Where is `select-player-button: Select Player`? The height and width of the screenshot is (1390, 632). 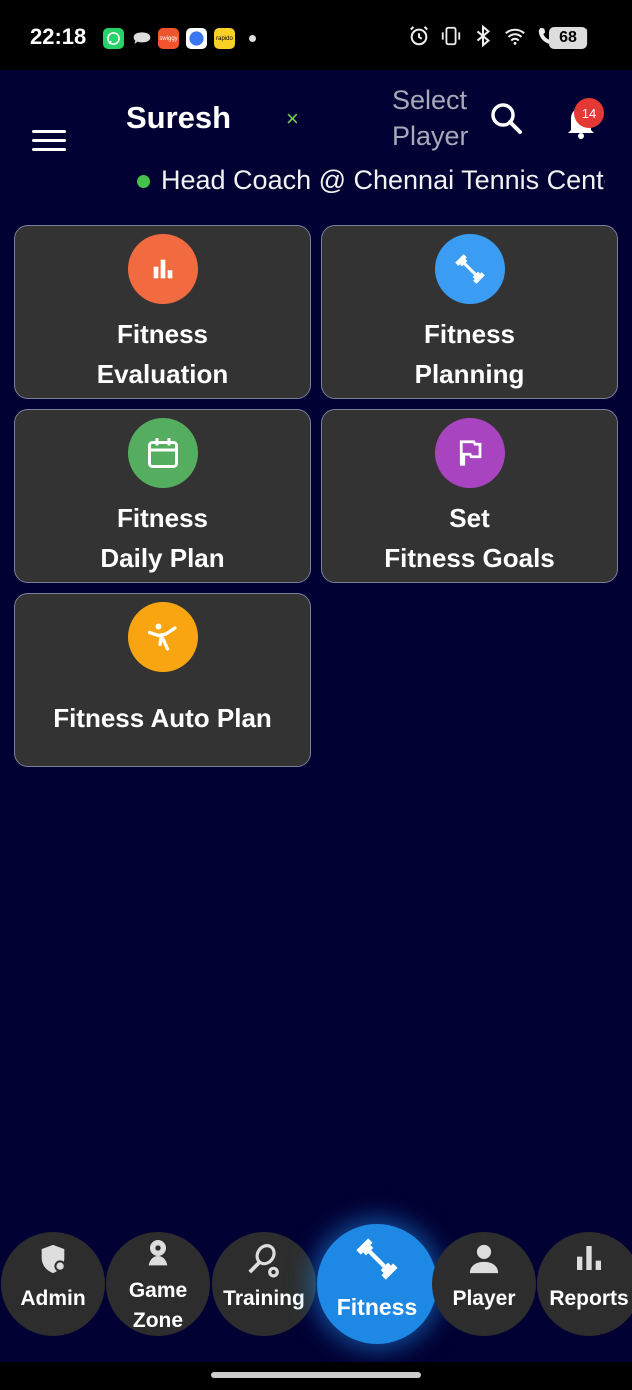 select-player-button: Select Player is located at coordinates (442, 118).